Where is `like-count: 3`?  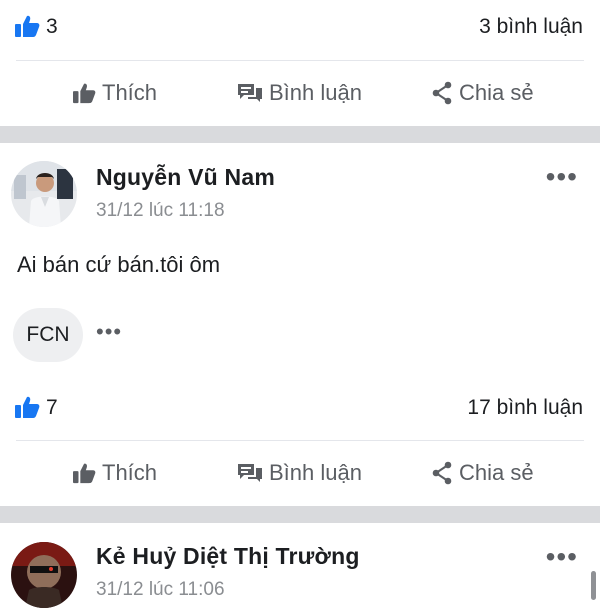
like-count: 3 is located at coordinates (52, 26).